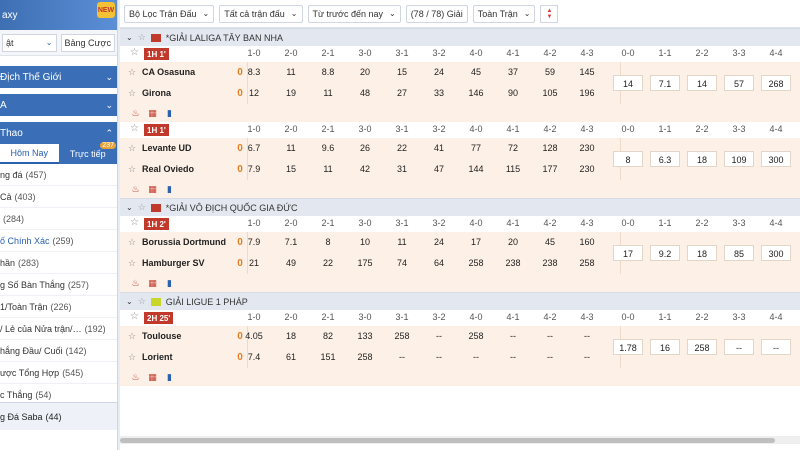  Describe the element at coordinates (460, 37) in the screenshot. I see `league-header: ⌄ ☆ *GIẢI LALIGA TÂY BAN NHA` at that location.